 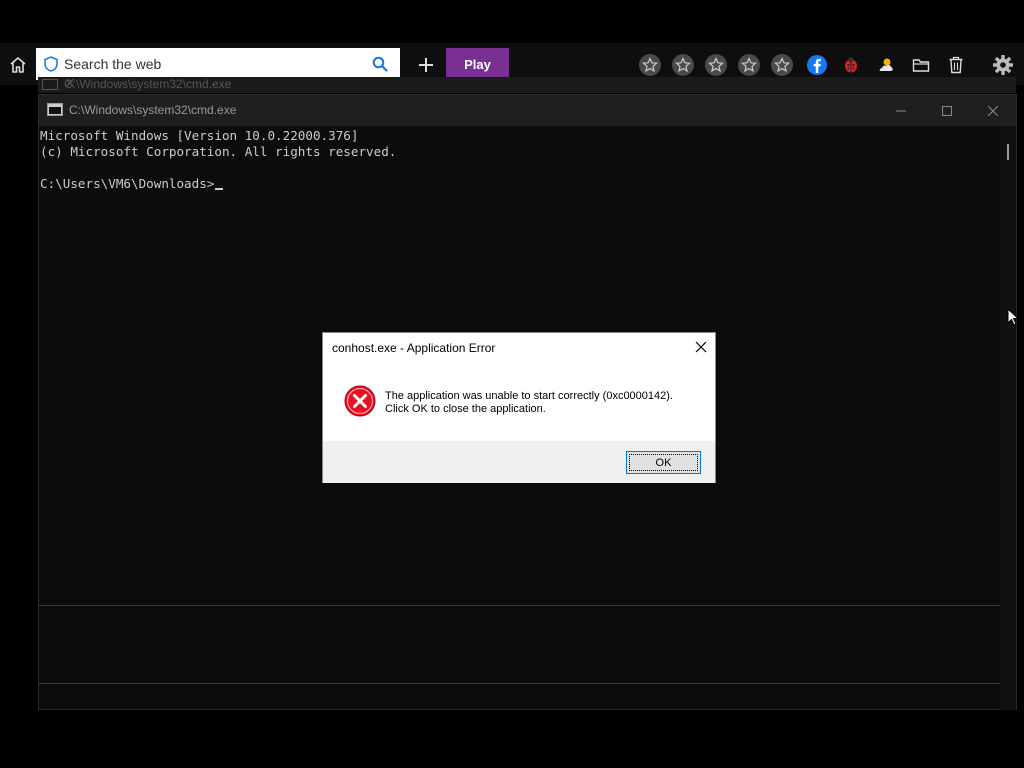 I want to click on vertical-scrollbar, so click(x=1008, y=418).